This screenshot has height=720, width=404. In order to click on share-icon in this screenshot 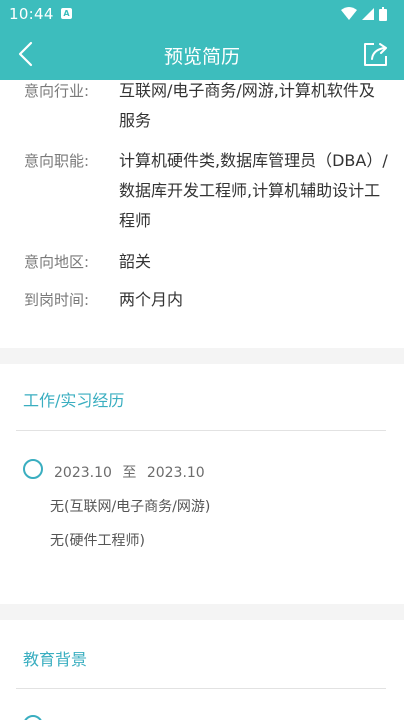, I will do `click(375, 54)`.